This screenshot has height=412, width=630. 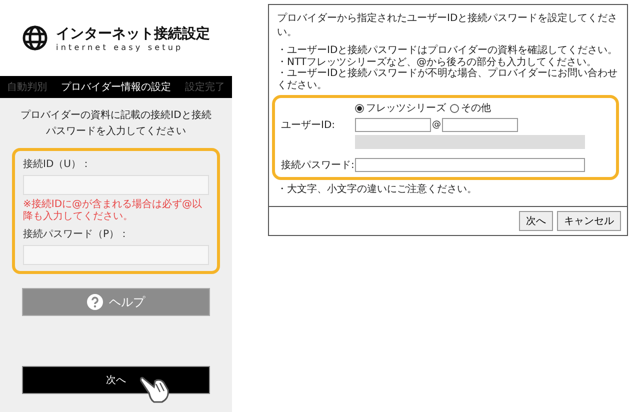 I want to click on radio-option: その他, so click(x=470, y=108).